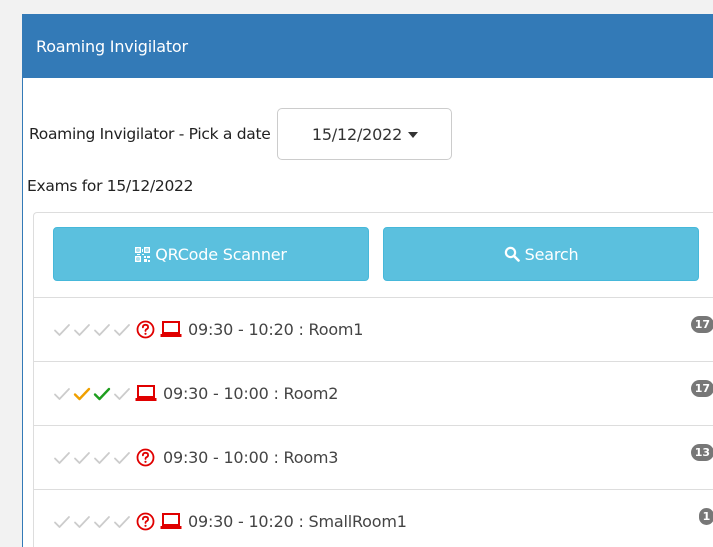 This screenshot has height=547, width=713. What do you see at coordinates (143, 254) in the screenshot?
I see `qrcode-icon` at bounding box center [143, 254].